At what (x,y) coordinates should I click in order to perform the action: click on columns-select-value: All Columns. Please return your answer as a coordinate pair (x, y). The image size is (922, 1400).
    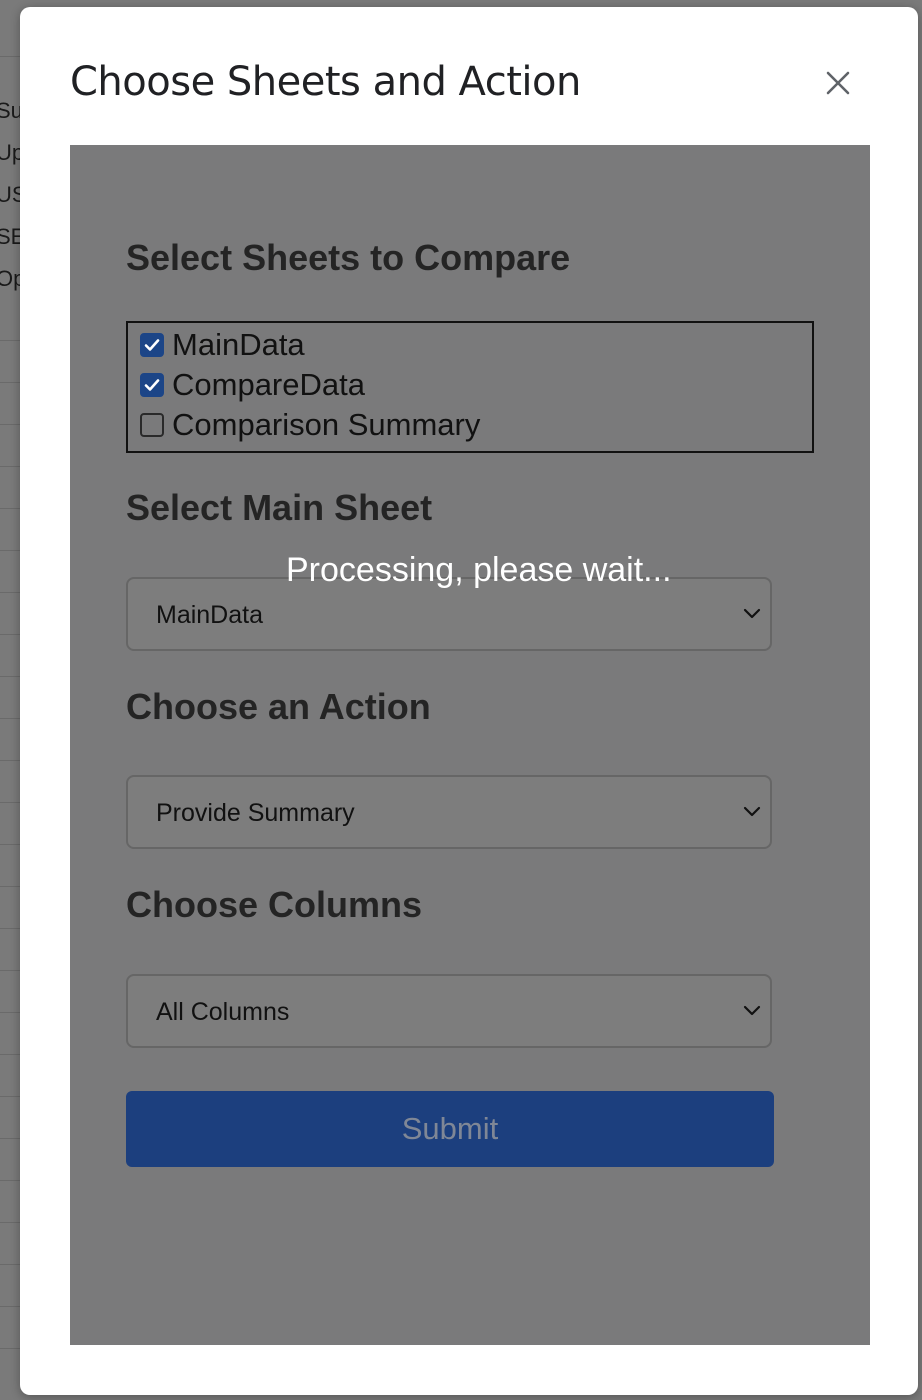
    Looking at the image, I should click on (223, 1012).